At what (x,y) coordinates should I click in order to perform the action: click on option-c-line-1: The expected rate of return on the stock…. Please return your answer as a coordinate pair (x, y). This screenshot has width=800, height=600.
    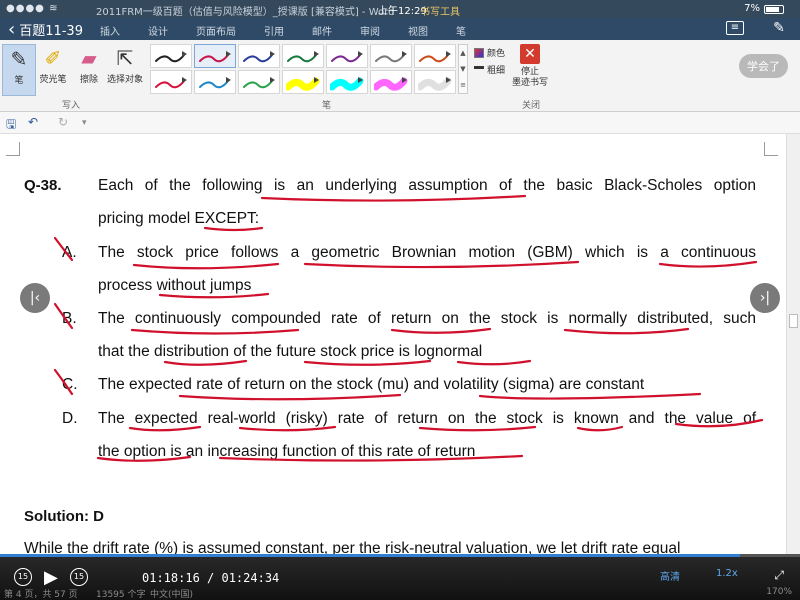
    Looking at the image, I should click on (371, 384).